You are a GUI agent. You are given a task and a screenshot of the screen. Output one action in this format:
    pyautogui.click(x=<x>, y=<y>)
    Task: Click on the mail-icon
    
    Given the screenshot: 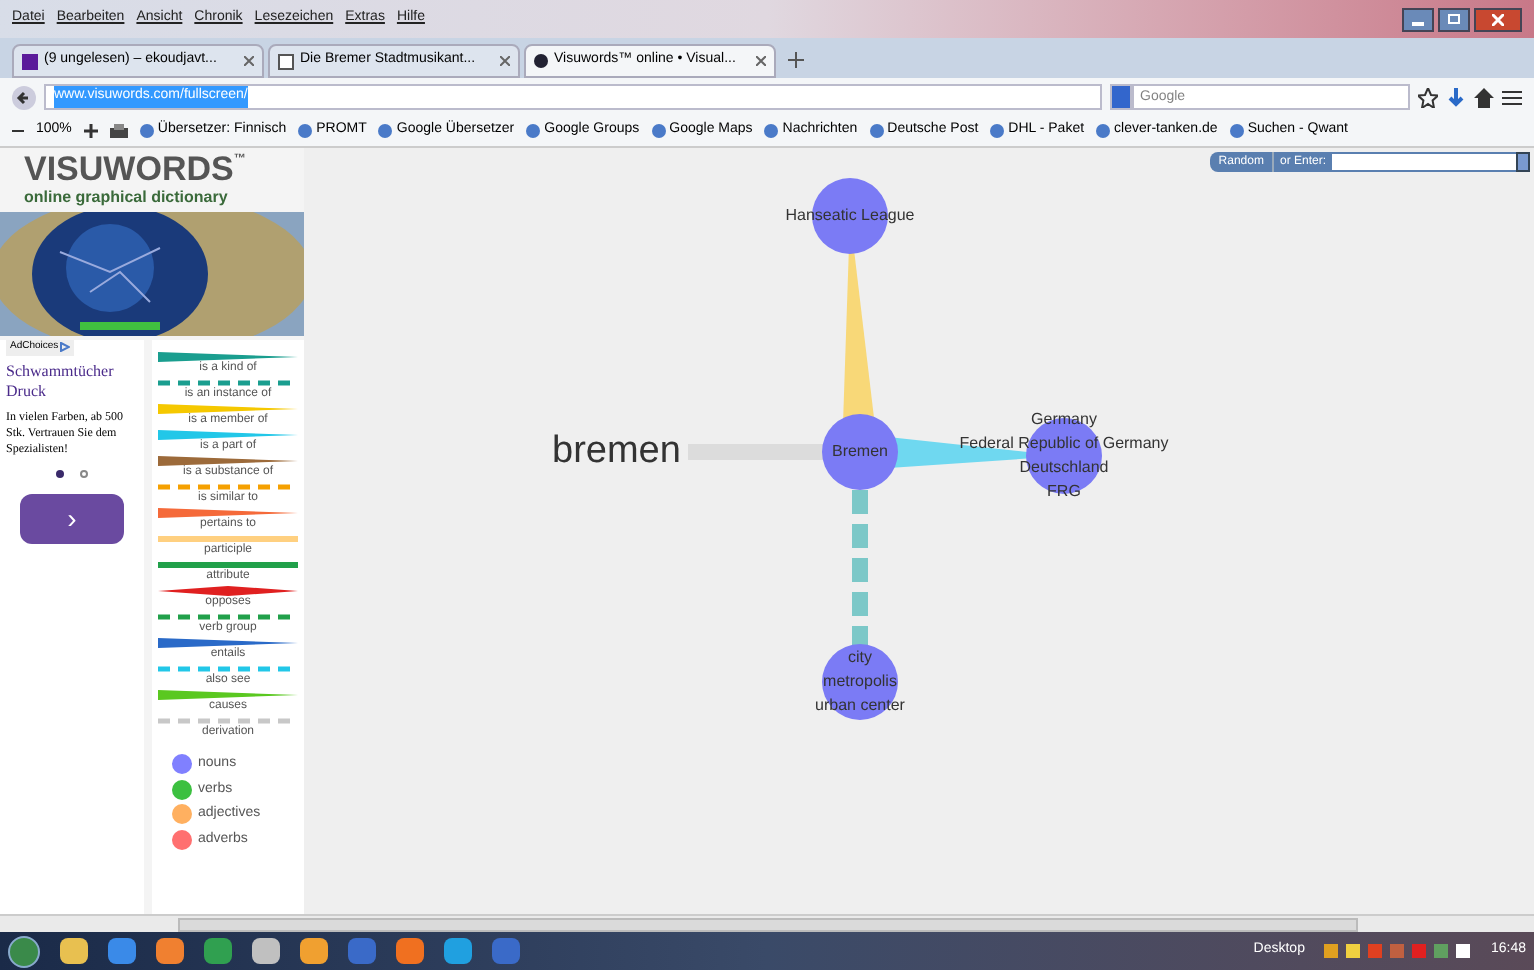 What is the action you would take?
    pyautogui.click(x=30, y=61)
    